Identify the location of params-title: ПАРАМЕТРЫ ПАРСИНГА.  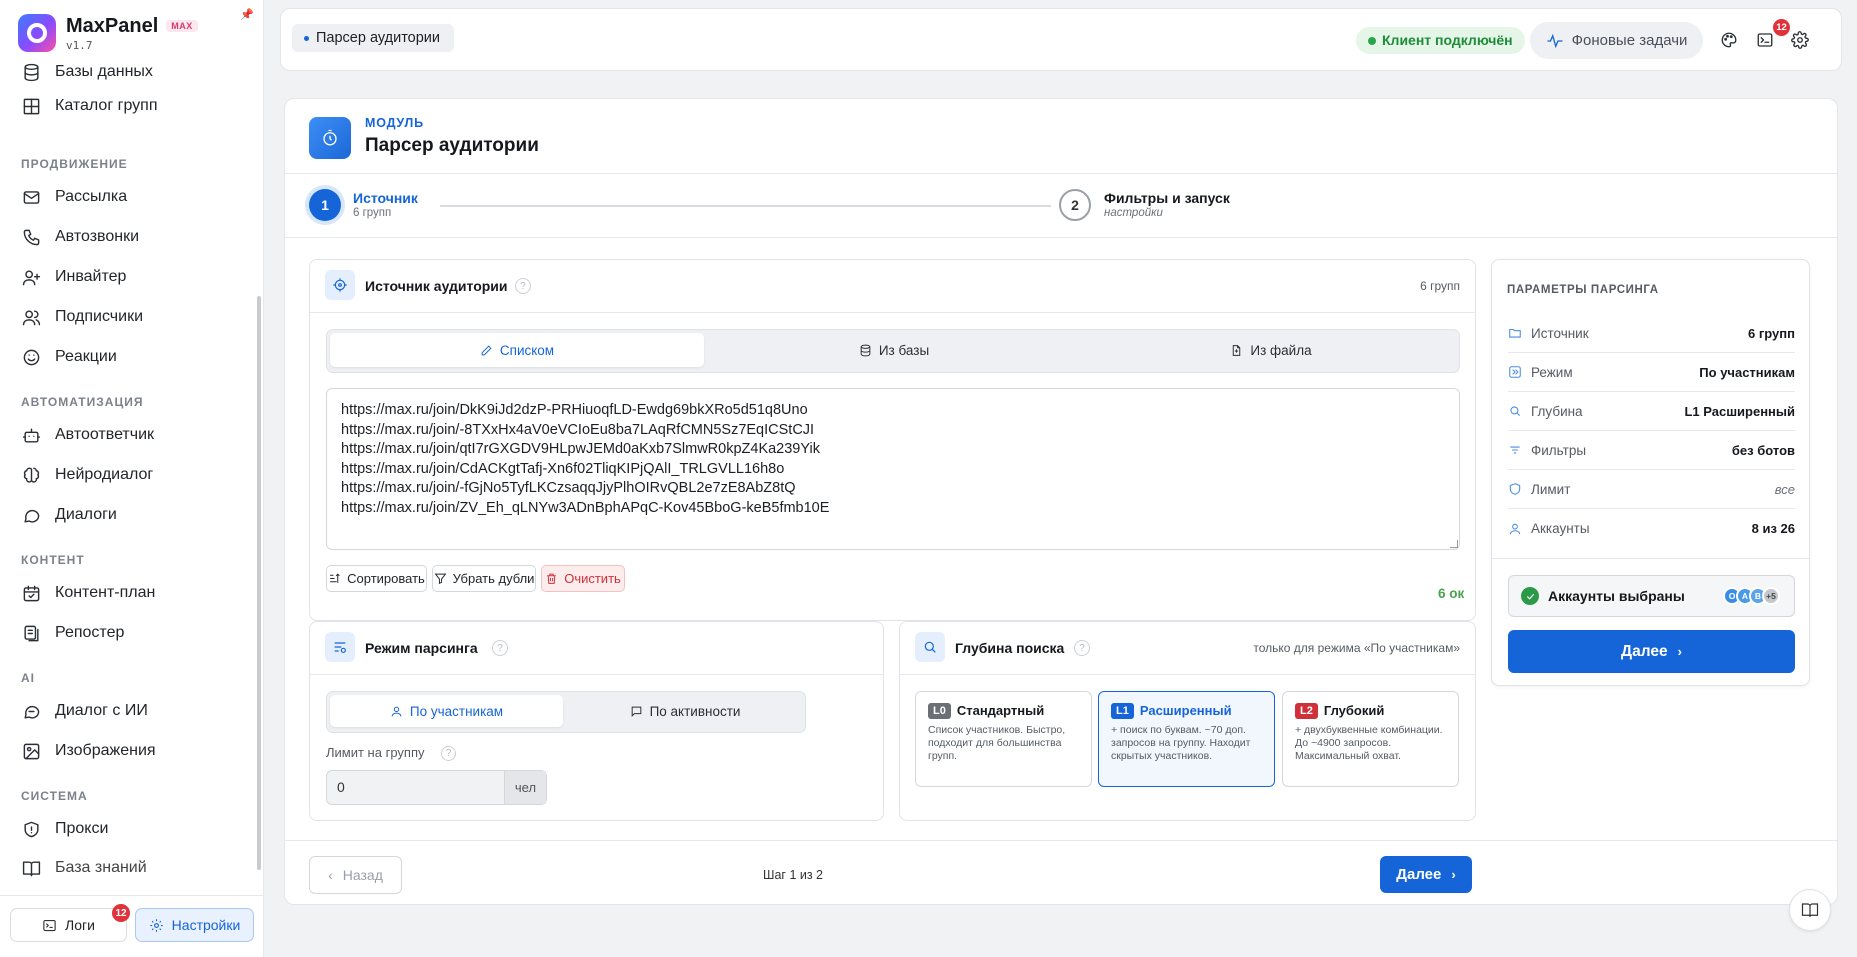
(1583, 290).